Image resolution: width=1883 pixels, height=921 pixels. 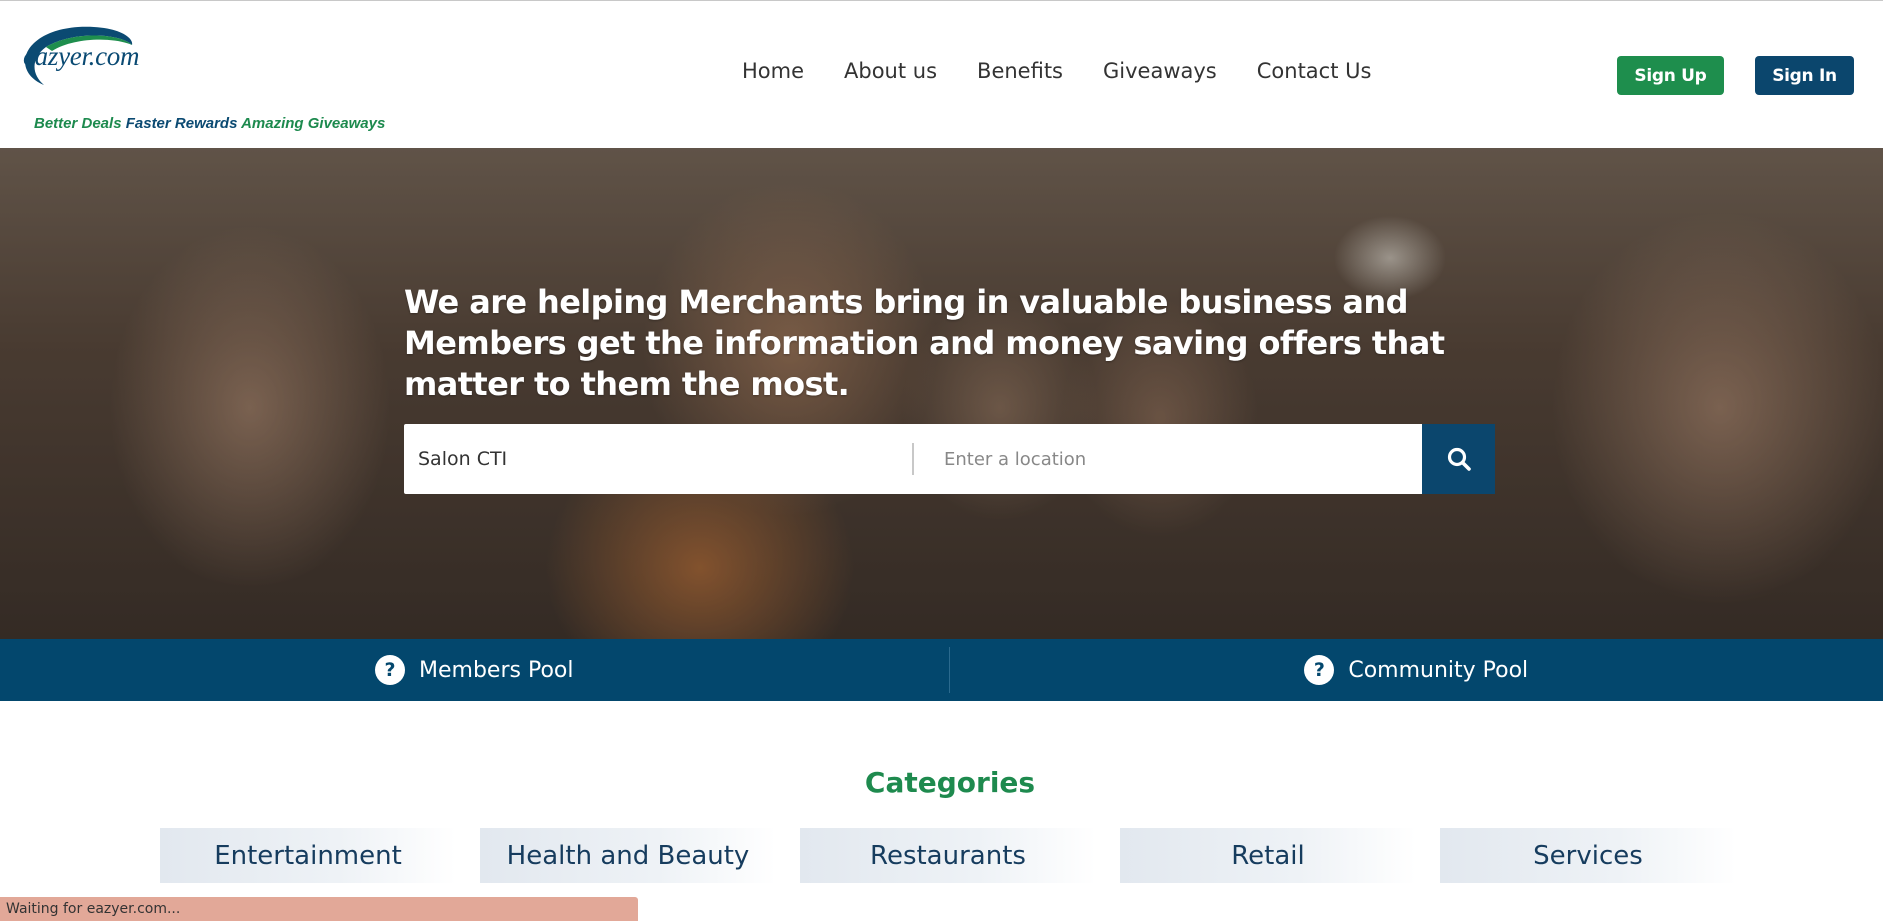 I want to click on nav-contact-us: Contact Us, so click(x=1314, y=71).